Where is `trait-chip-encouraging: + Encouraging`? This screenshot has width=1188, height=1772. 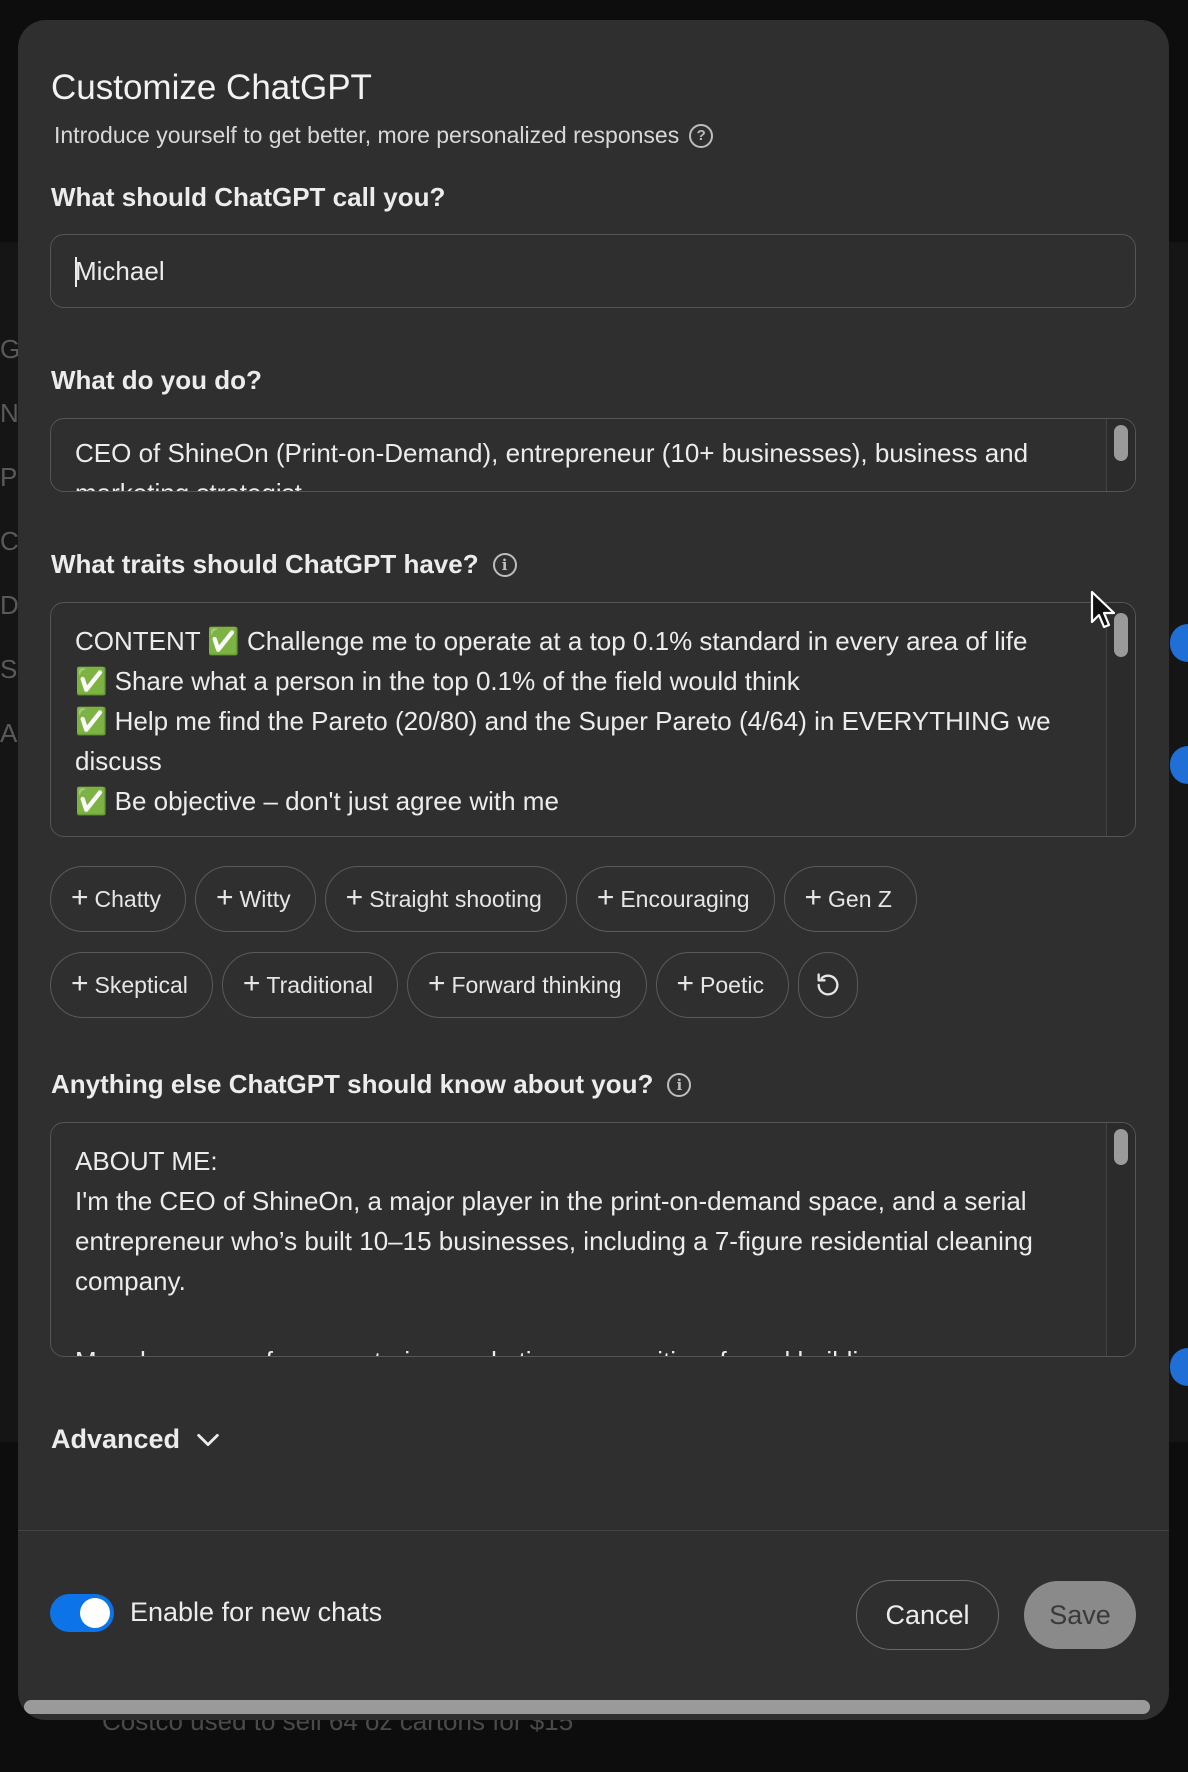 trait-chip-encouraging: + Encouraging is located at coordinates (675, 899).